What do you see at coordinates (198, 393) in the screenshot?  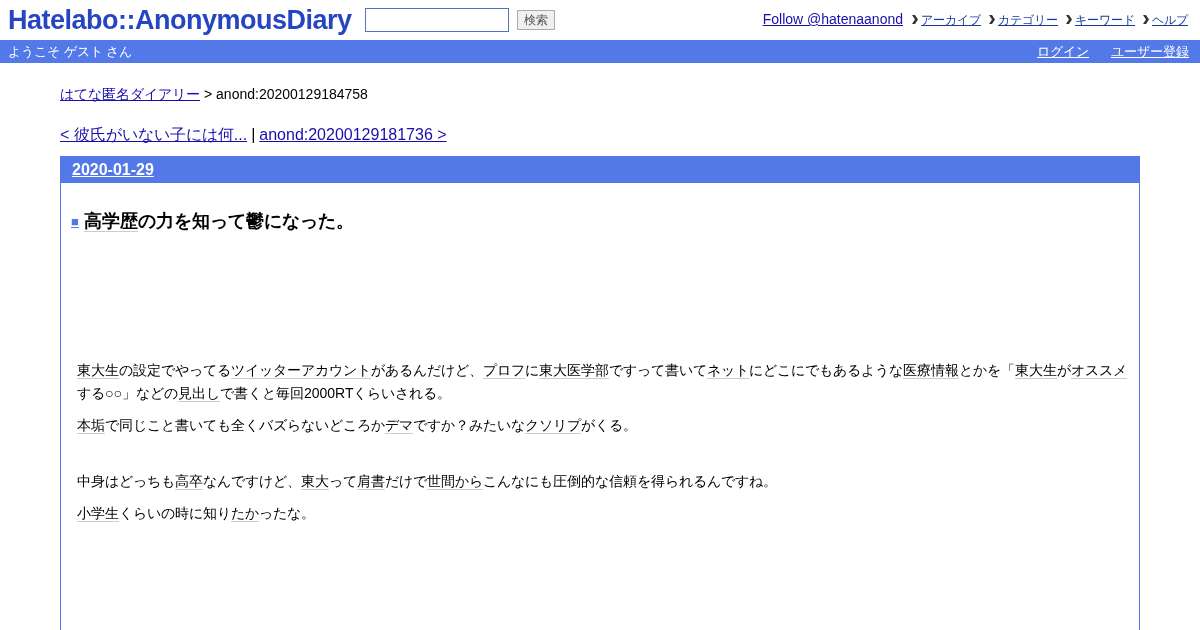 I see `keyword-link: 見出し` at bounding box center [198, 393].